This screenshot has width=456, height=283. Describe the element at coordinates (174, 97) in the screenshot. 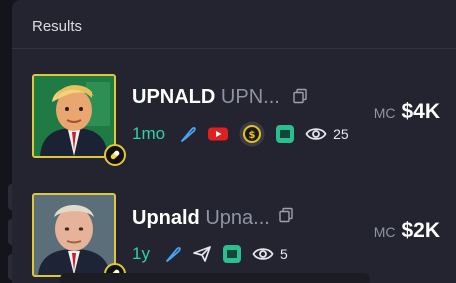

I see `token-name-text: UPNALD` at that location.